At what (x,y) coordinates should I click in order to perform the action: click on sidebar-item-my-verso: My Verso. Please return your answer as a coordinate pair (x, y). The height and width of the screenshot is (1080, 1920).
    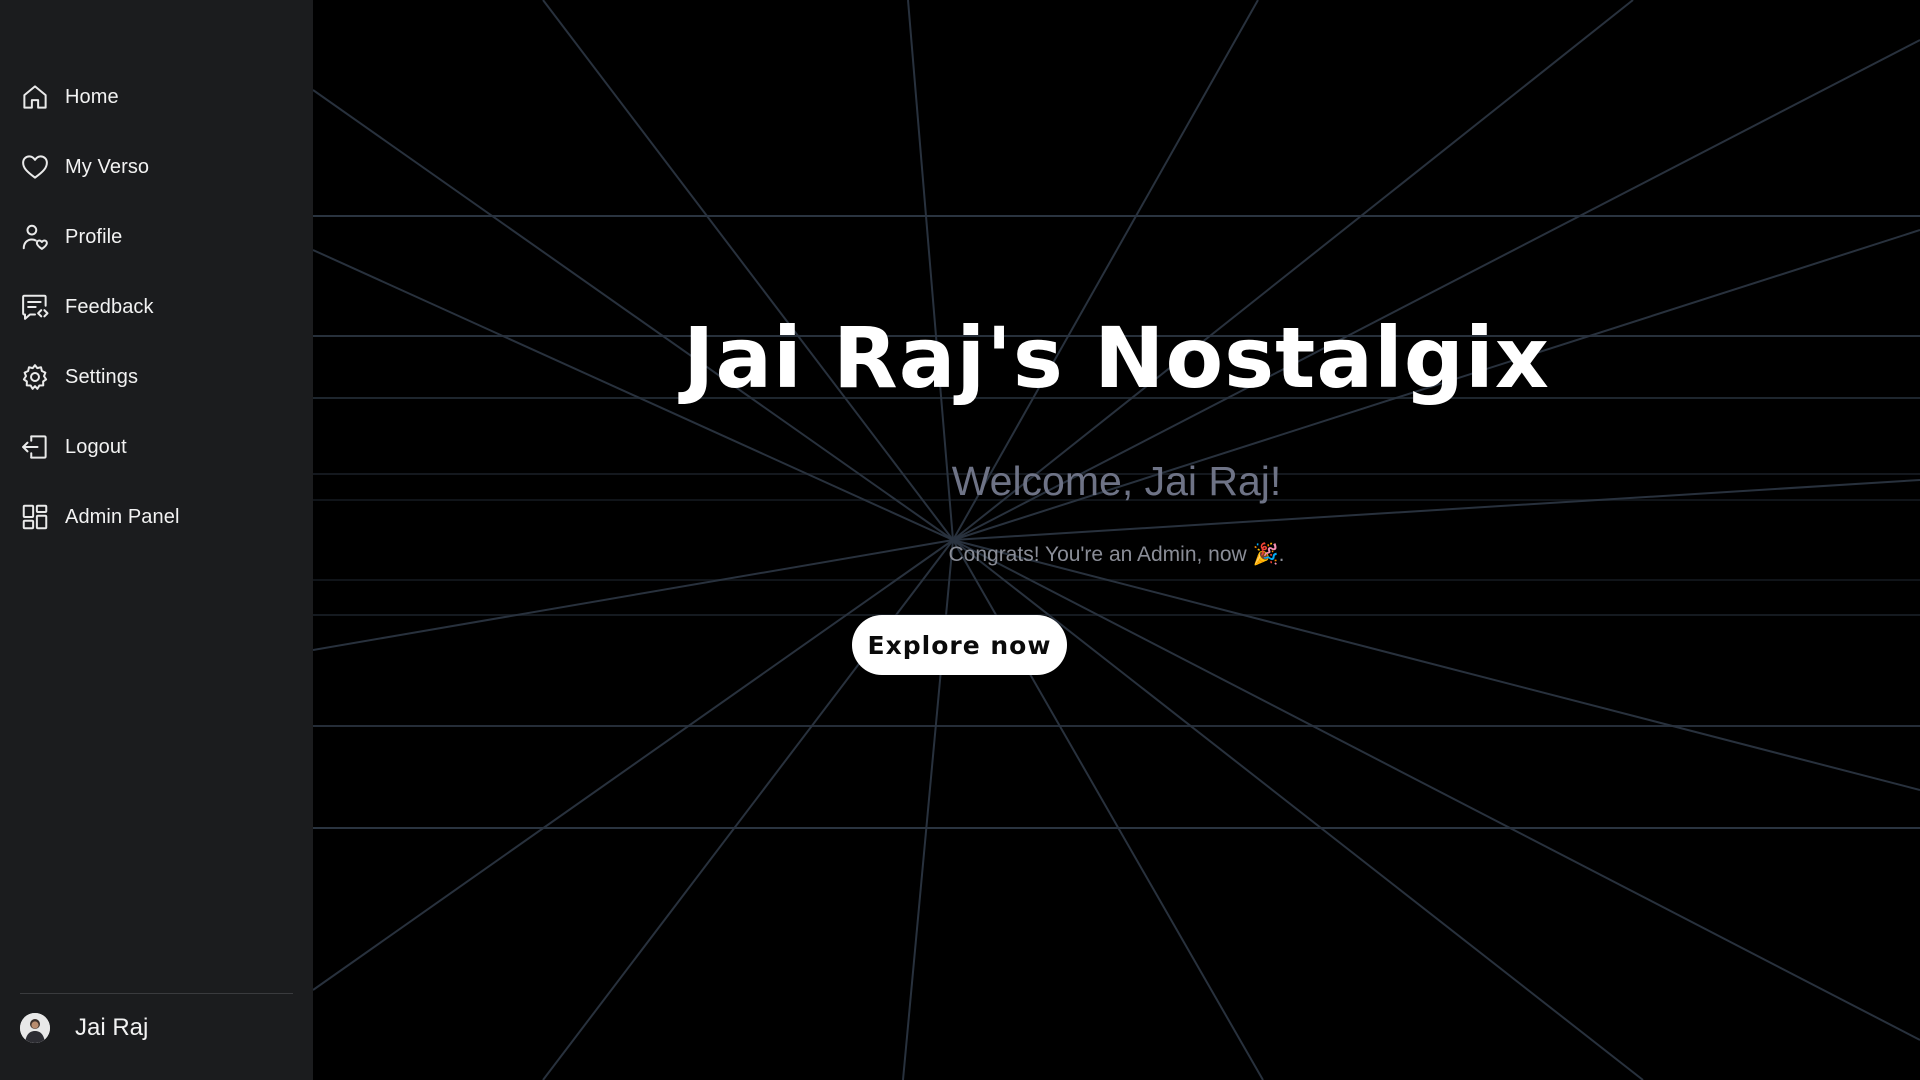
    Looking at the image, I should click on (156, 167).